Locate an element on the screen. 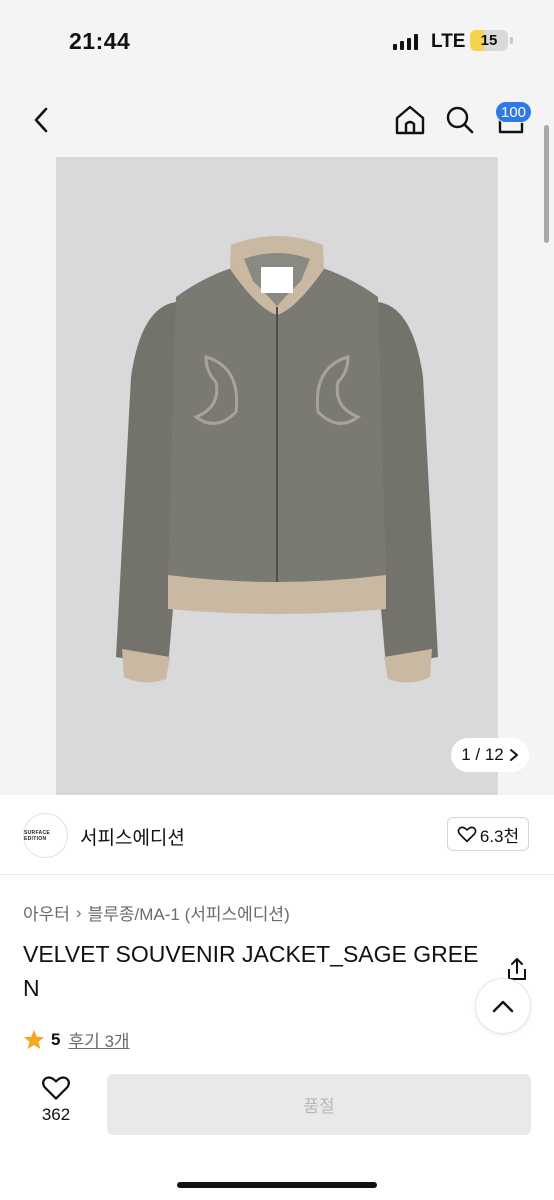 The width and height of the screenshot is (554, 1200). sold-out-label: 품절 is located at coordinates (319, 1106).